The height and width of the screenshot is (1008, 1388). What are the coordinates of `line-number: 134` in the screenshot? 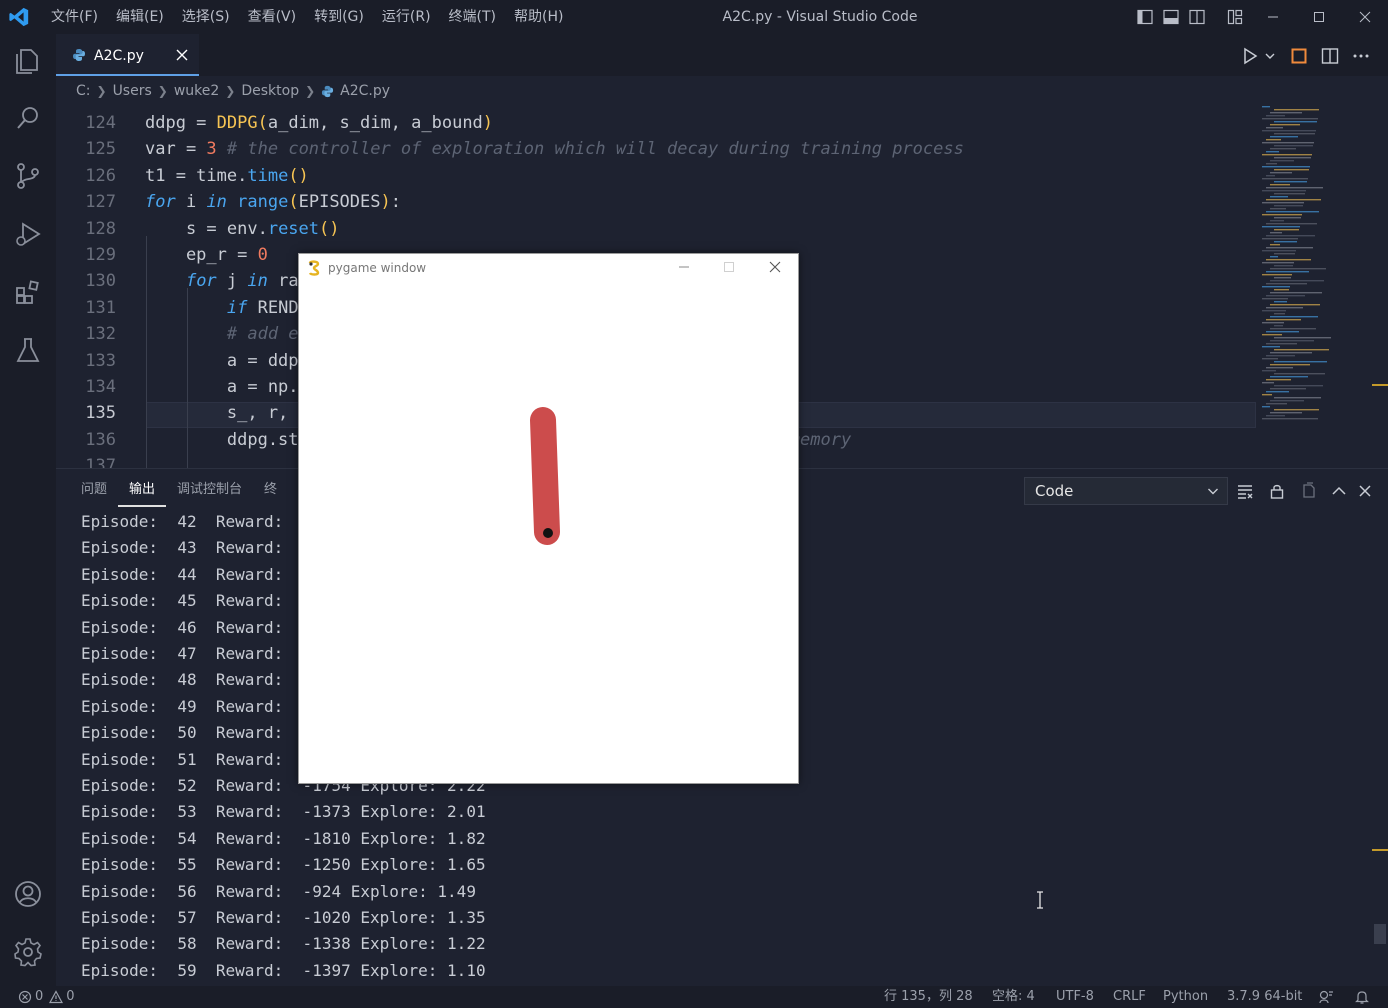 It's located at (100, 387).